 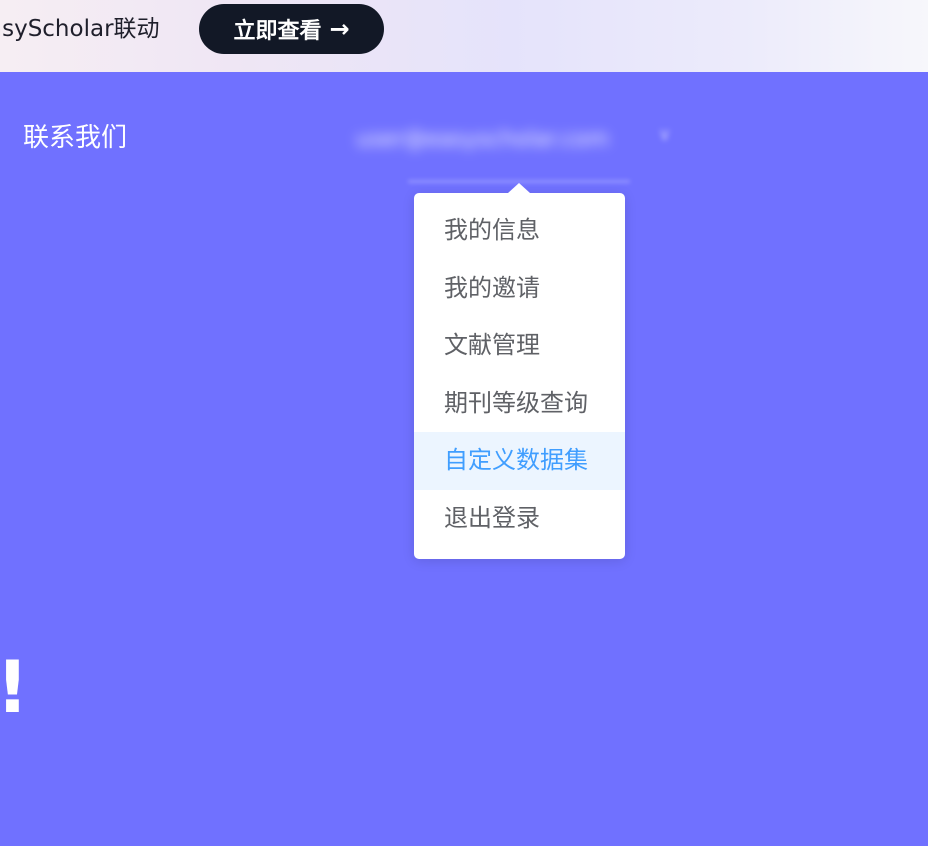 What do you see at coordinates (519, 346) in the screenshot?
I see `menu-item-literature-management: 文献管理` at bounding box center [519, 346].